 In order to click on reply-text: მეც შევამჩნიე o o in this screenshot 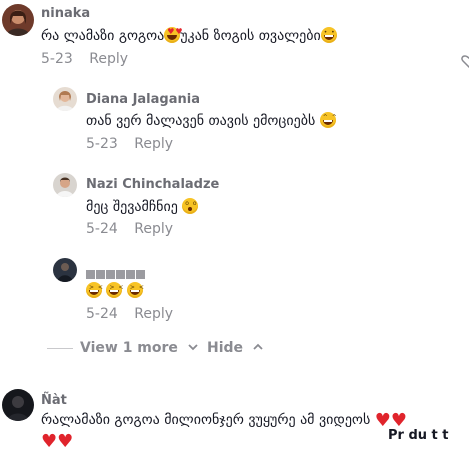, I will do `click(142, 206)`.